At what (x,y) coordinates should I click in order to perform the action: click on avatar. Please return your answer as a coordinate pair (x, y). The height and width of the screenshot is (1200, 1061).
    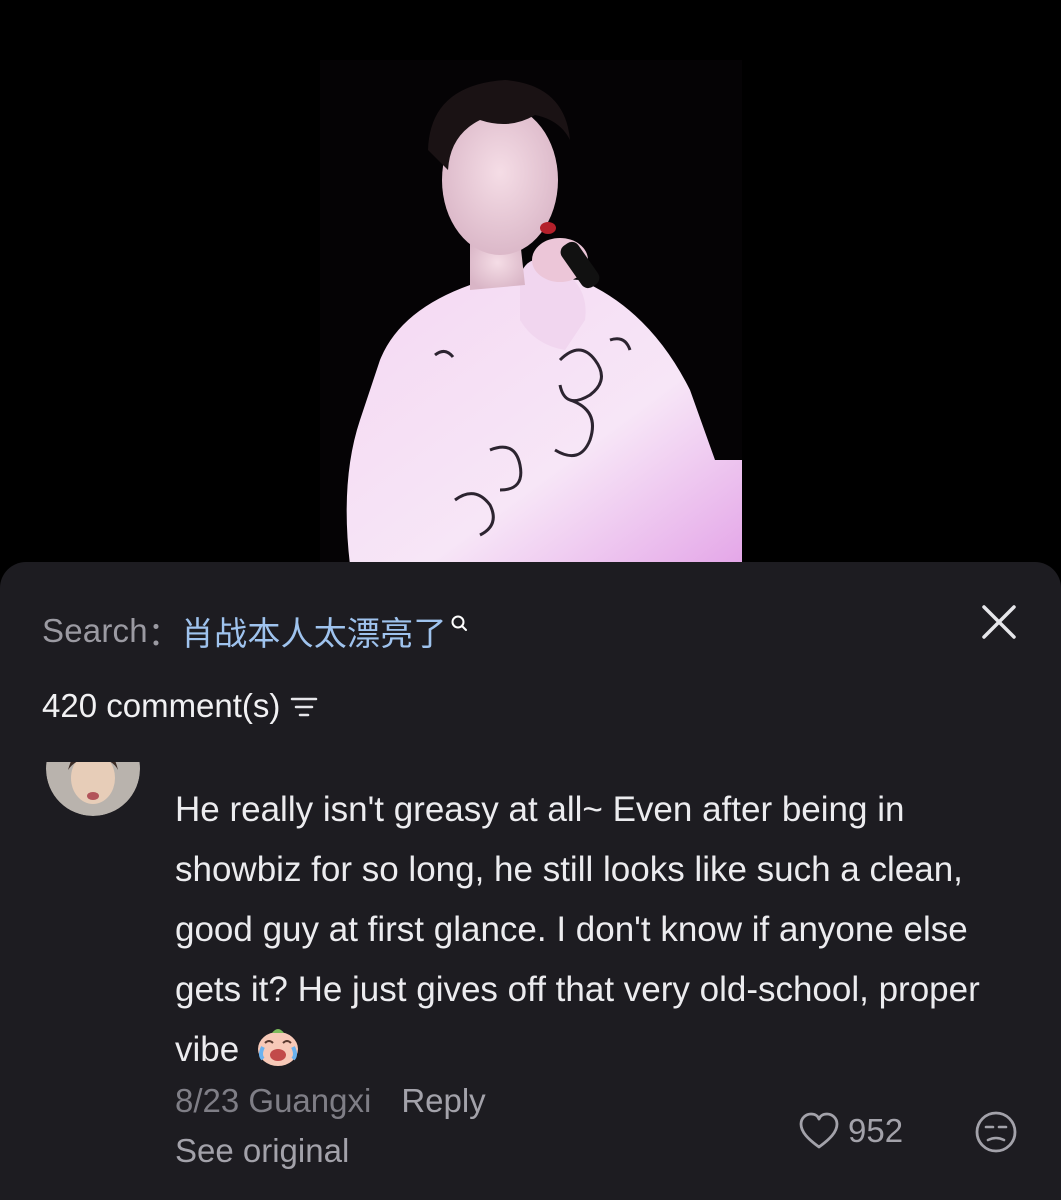
    Looking at the image, I should click on (93, 789).